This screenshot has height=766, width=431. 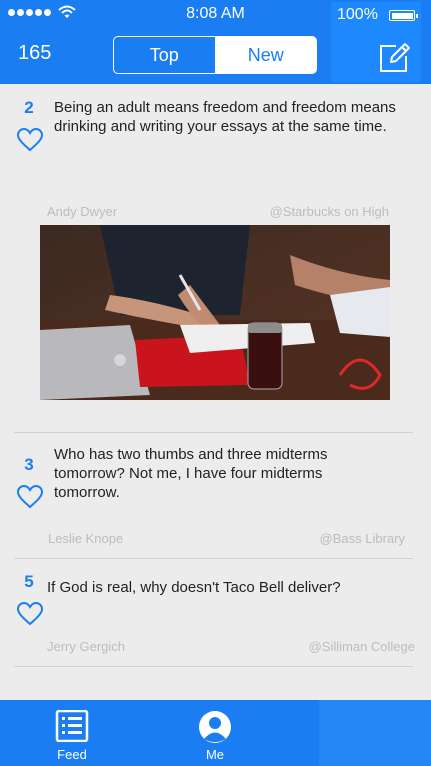 What do you see at coordinates (362, 538) in the screenshot?
I see `post-location: @Bass Library` at bounding box center [362, 538].